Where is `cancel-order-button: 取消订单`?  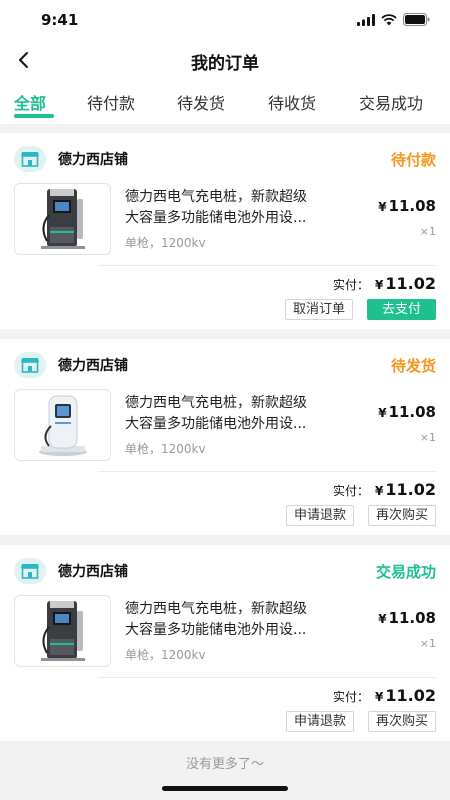 cancel-order-button: 取消订单 is located at coordinates (318, 309).